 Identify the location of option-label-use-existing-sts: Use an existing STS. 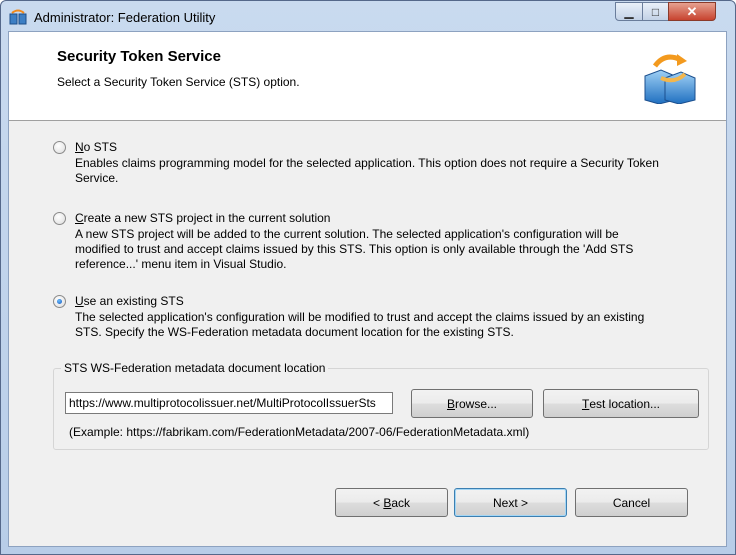
(129, 301).